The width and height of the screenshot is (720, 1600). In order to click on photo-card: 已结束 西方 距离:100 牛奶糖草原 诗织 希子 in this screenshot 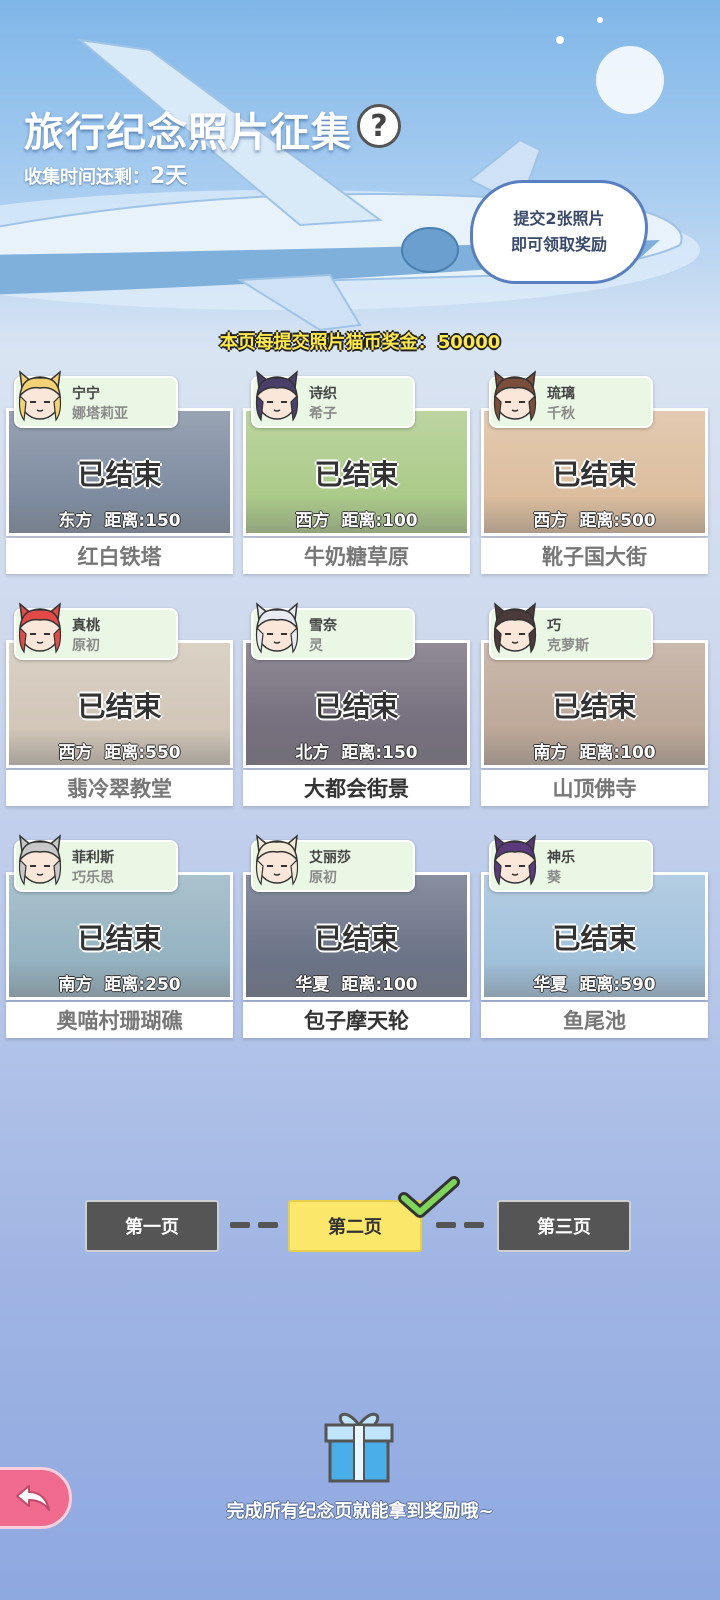, I will do `click(356, 475)`.